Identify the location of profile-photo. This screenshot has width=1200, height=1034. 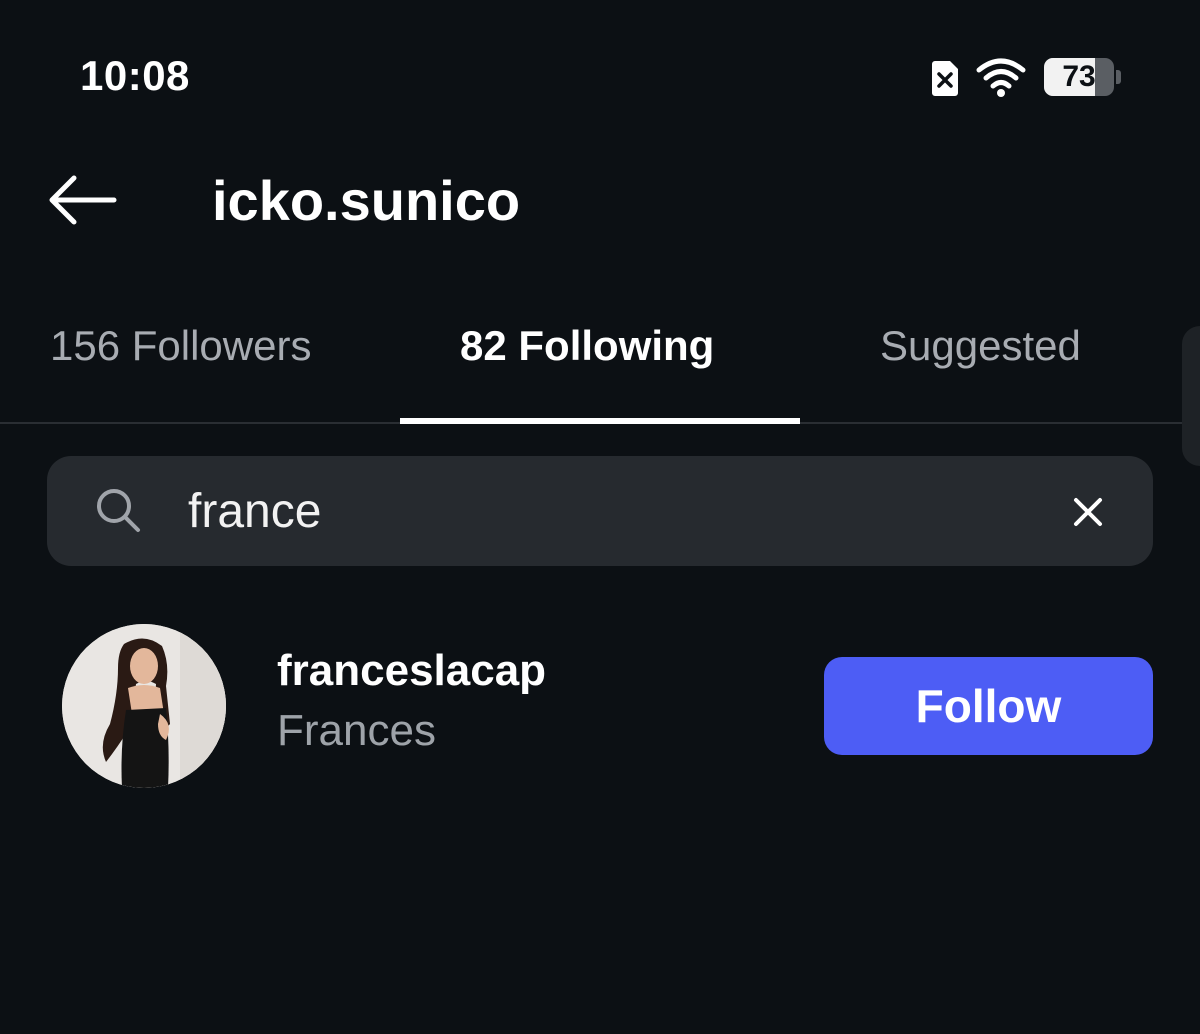
(144, 706).